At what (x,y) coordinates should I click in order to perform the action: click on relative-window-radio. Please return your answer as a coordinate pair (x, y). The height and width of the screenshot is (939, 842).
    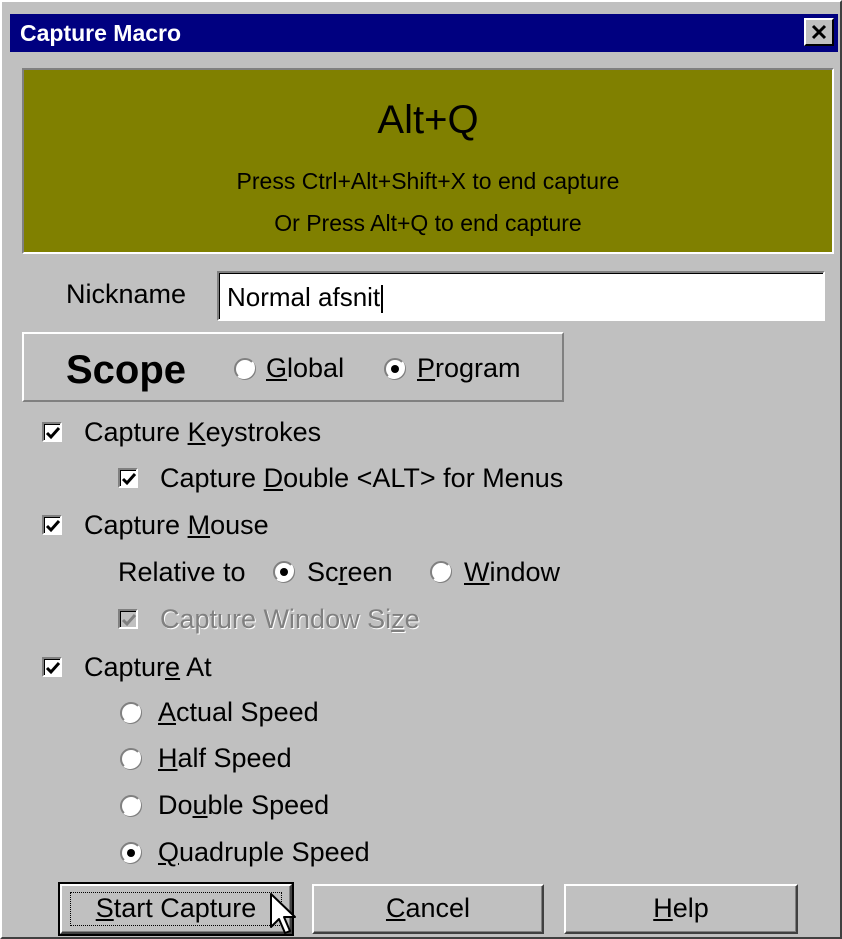
    Looking at the image, I should click on (441, 572).